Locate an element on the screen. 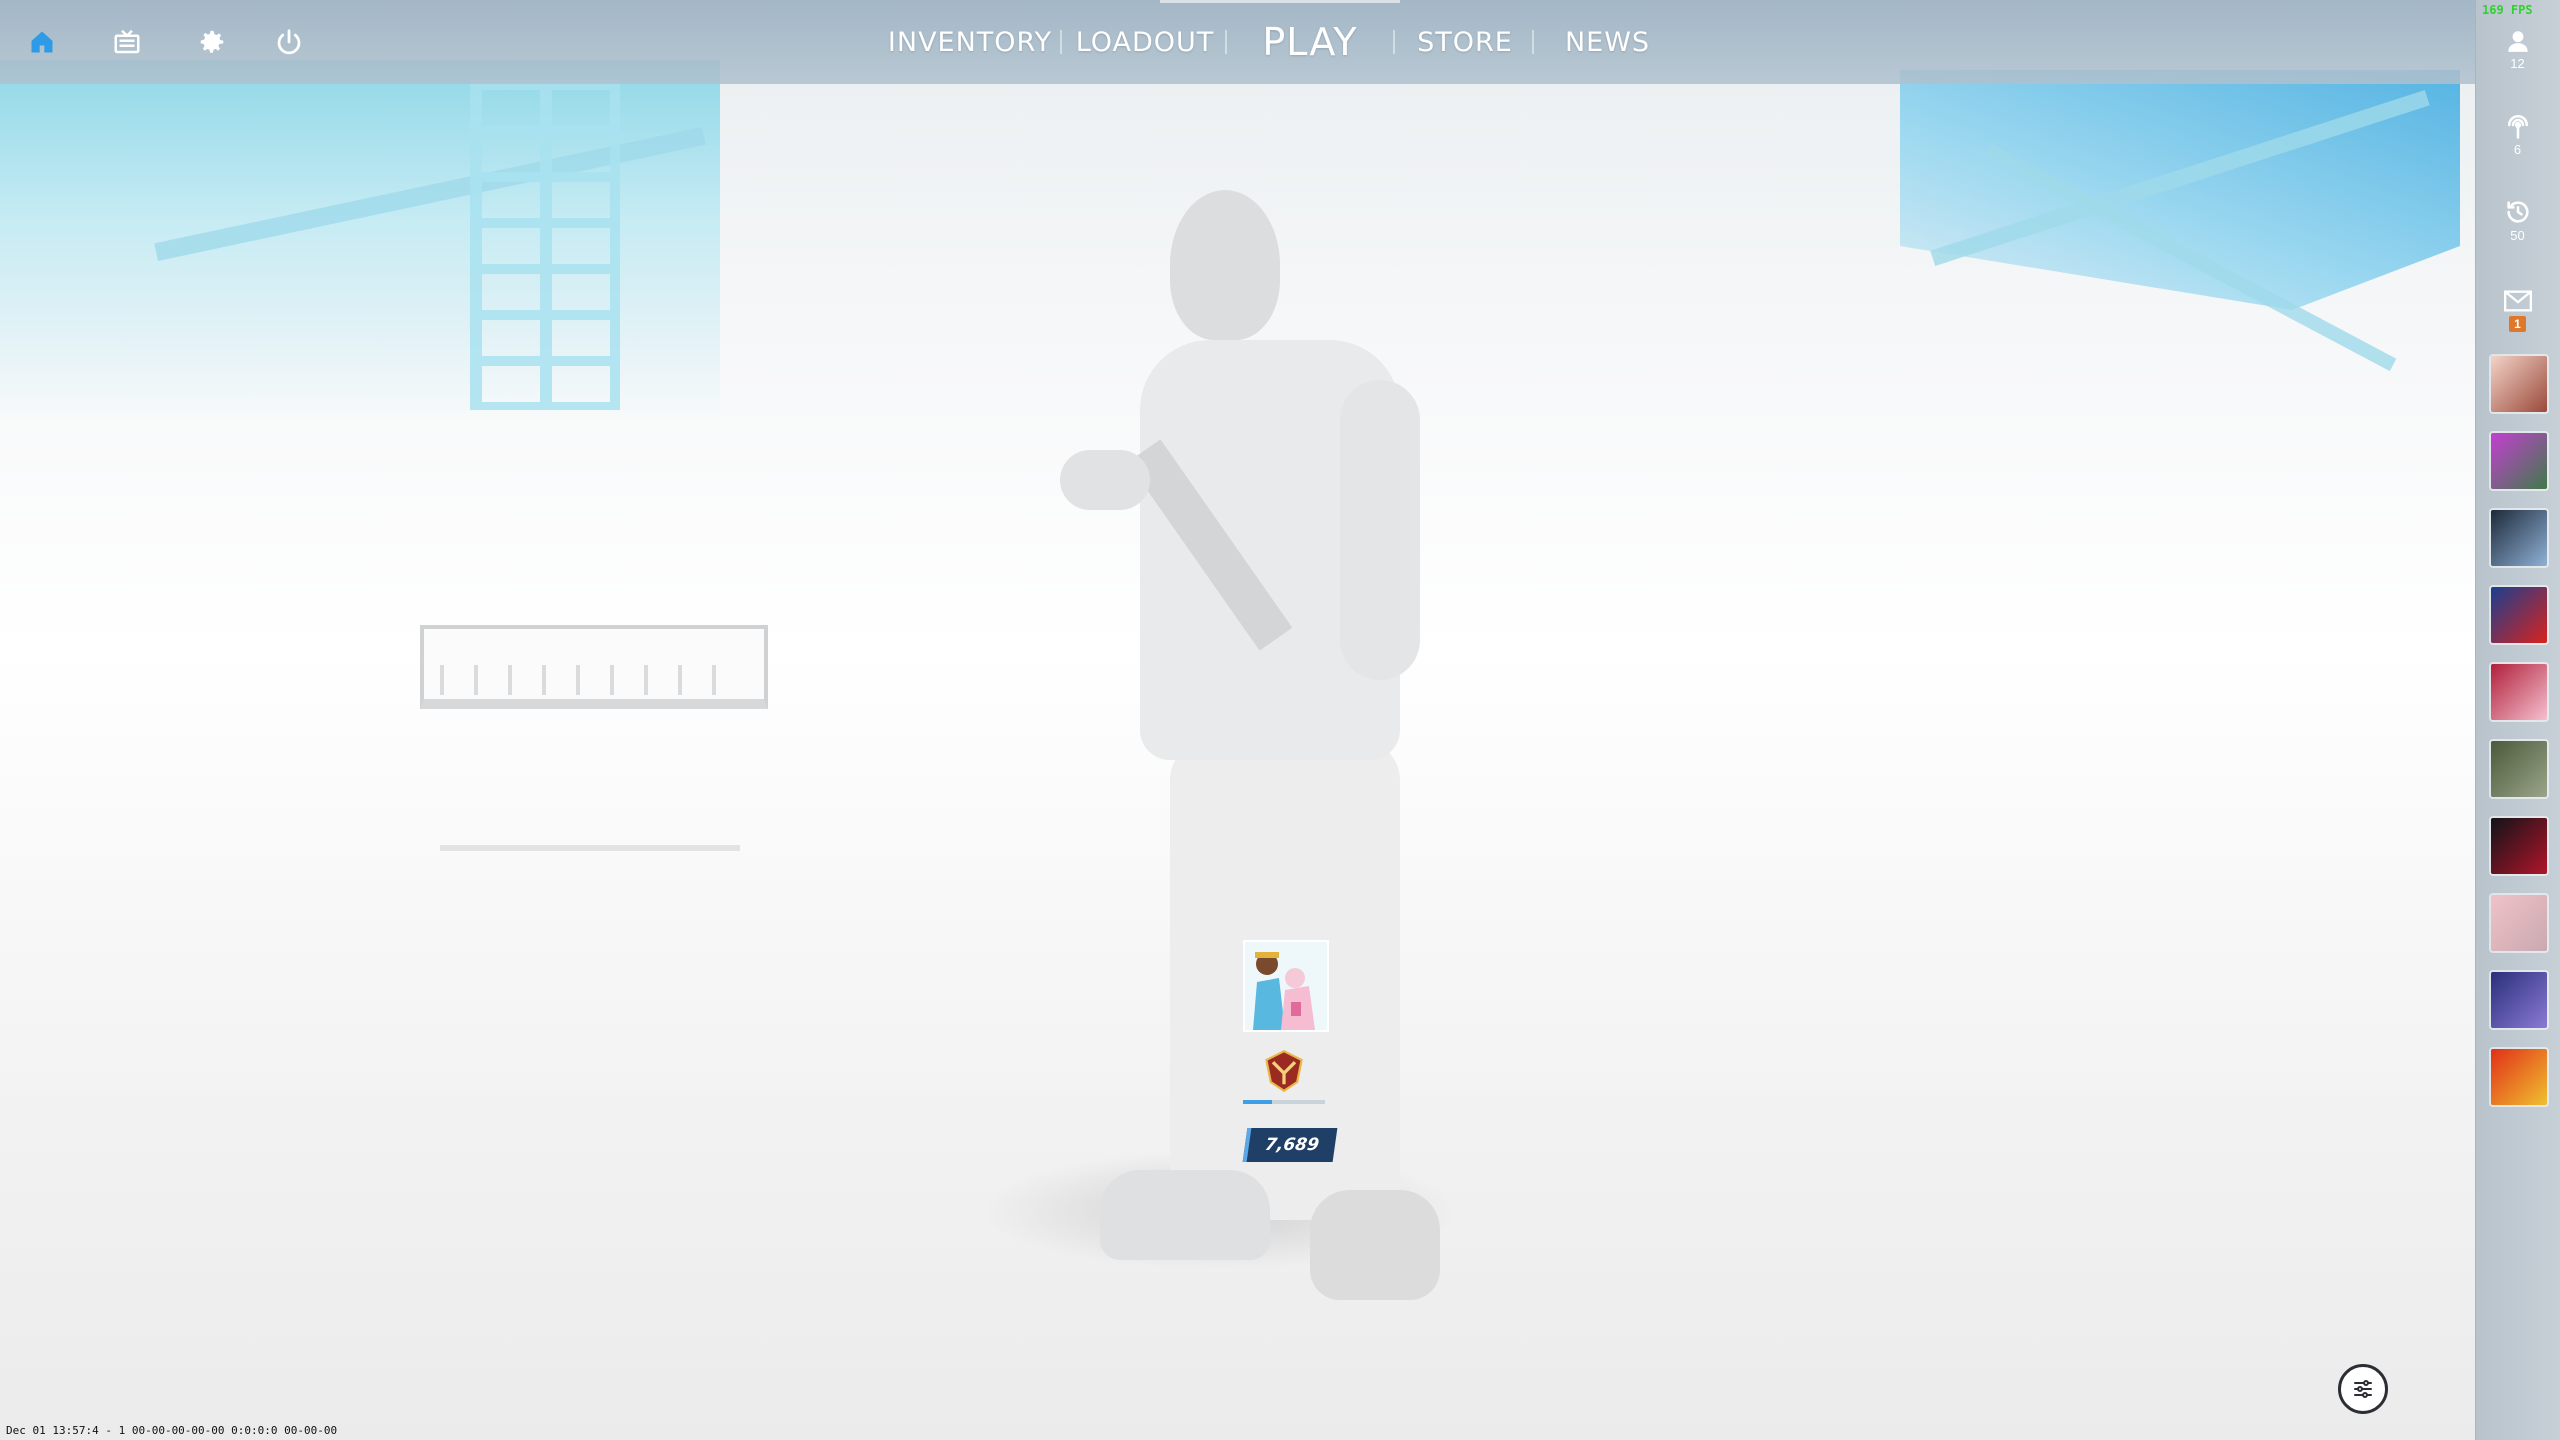  tab-store-label: STORE is located at coordinates (1465, 42).